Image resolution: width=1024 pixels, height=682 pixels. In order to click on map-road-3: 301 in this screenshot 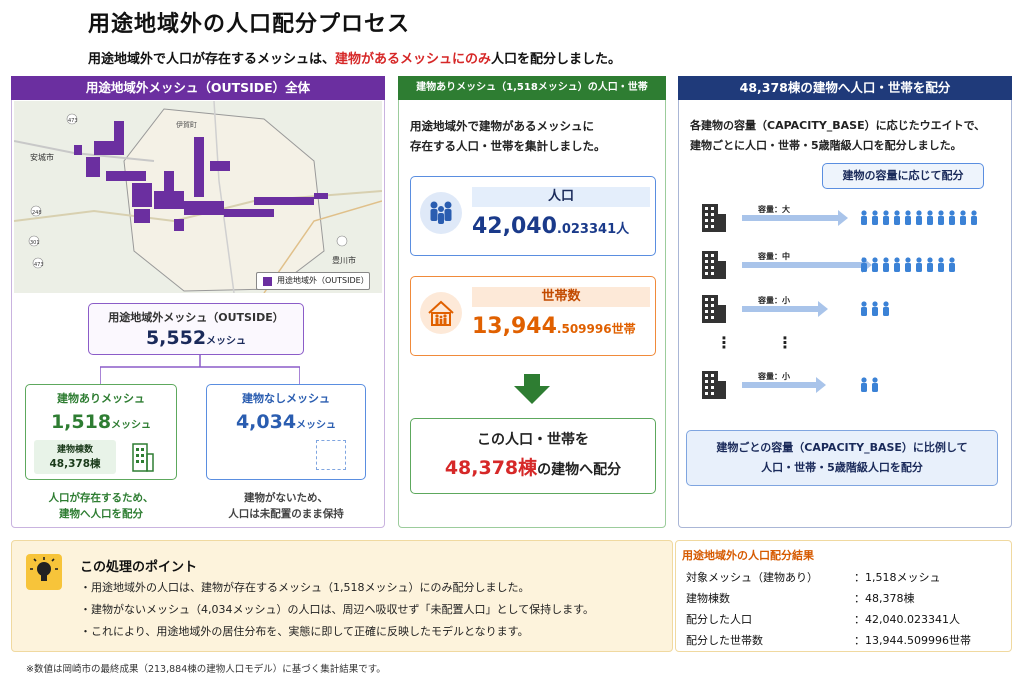, I will do `click(35, 243)`.